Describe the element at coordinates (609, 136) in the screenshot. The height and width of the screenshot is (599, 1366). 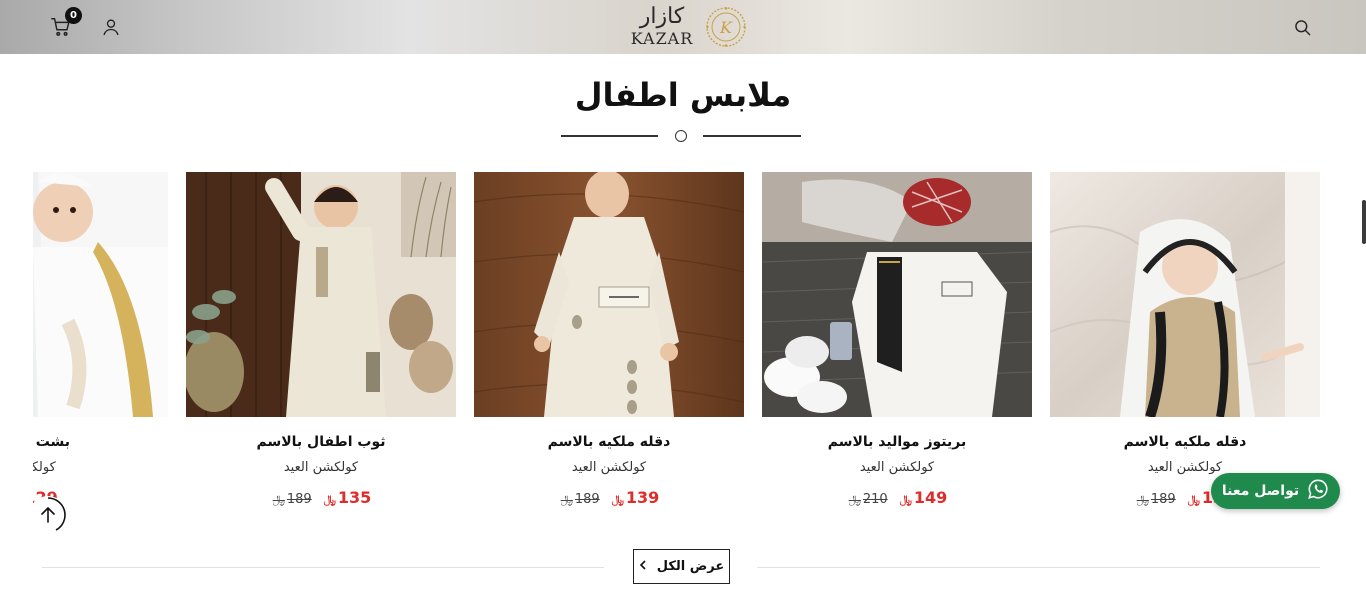
I see `title-divider-left` at that location.